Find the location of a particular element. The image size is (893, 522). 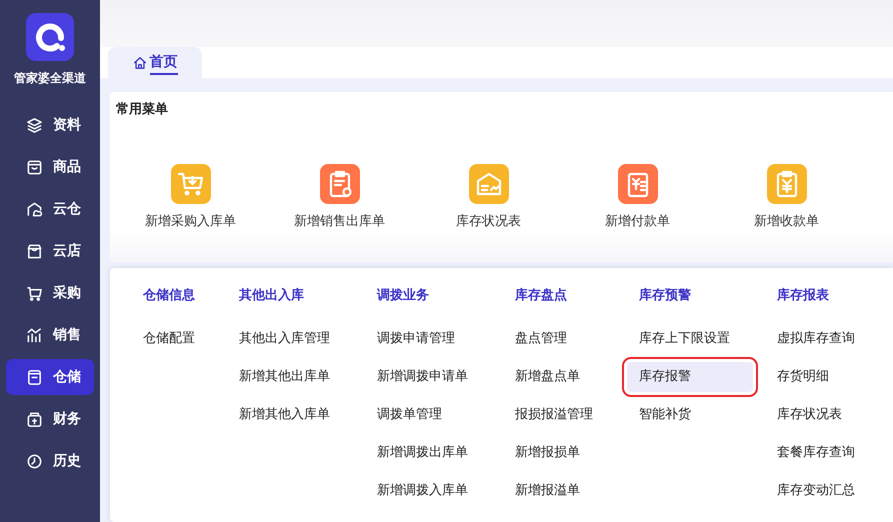

logo-icon is located at coordinates (50, 37).